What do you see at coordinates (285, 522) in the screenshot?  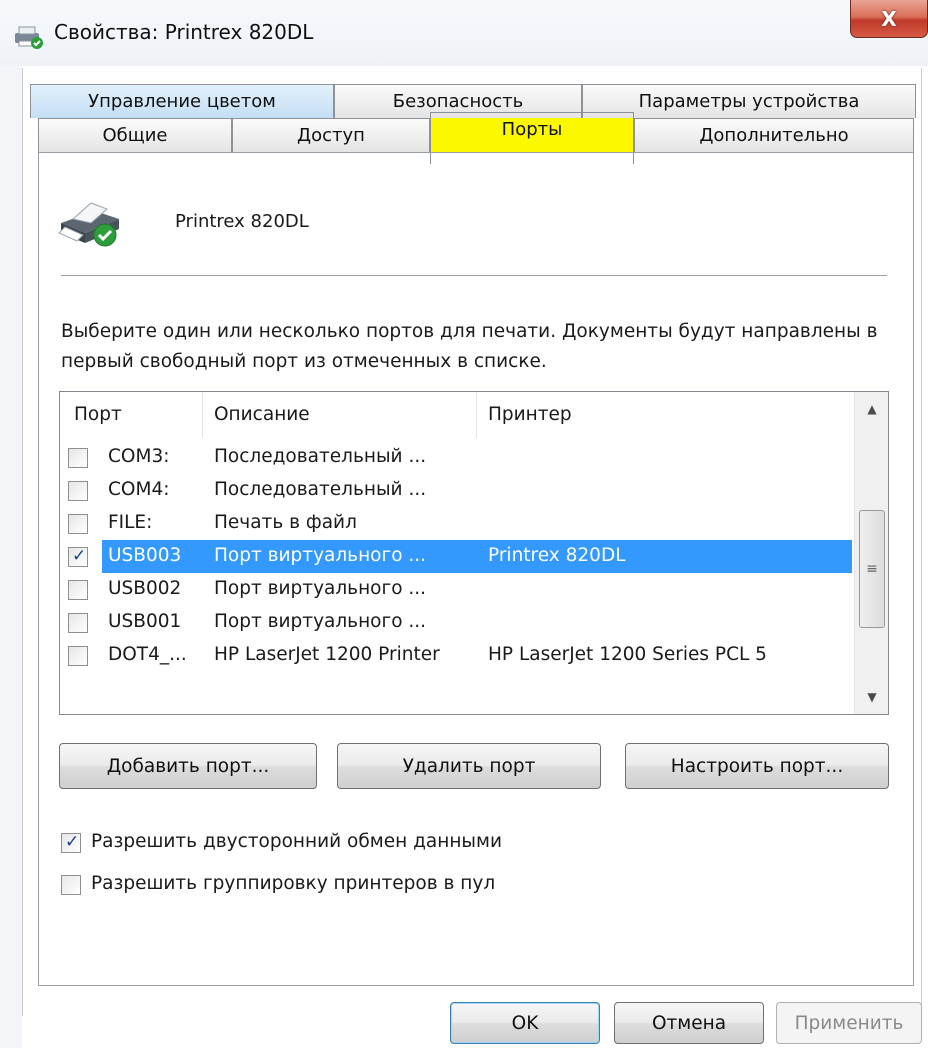 I see `port-description: Печать в файл` at bounding box center [285, 522].